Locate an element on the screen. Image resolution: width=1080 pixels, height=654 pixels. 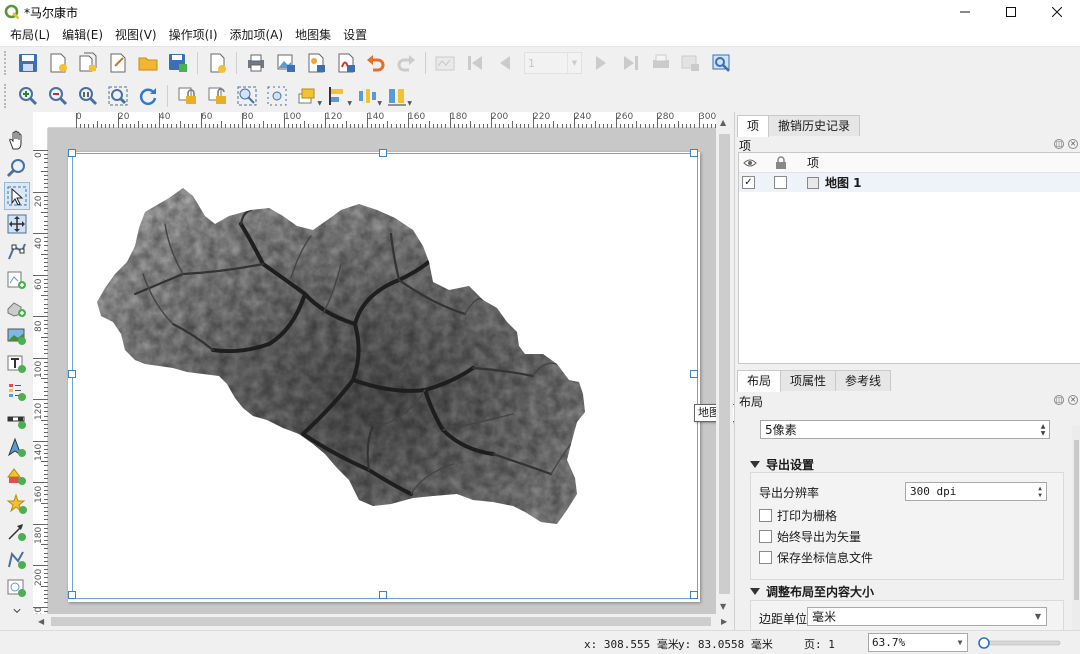
maximize-button is located at coordinates (1011, 12).